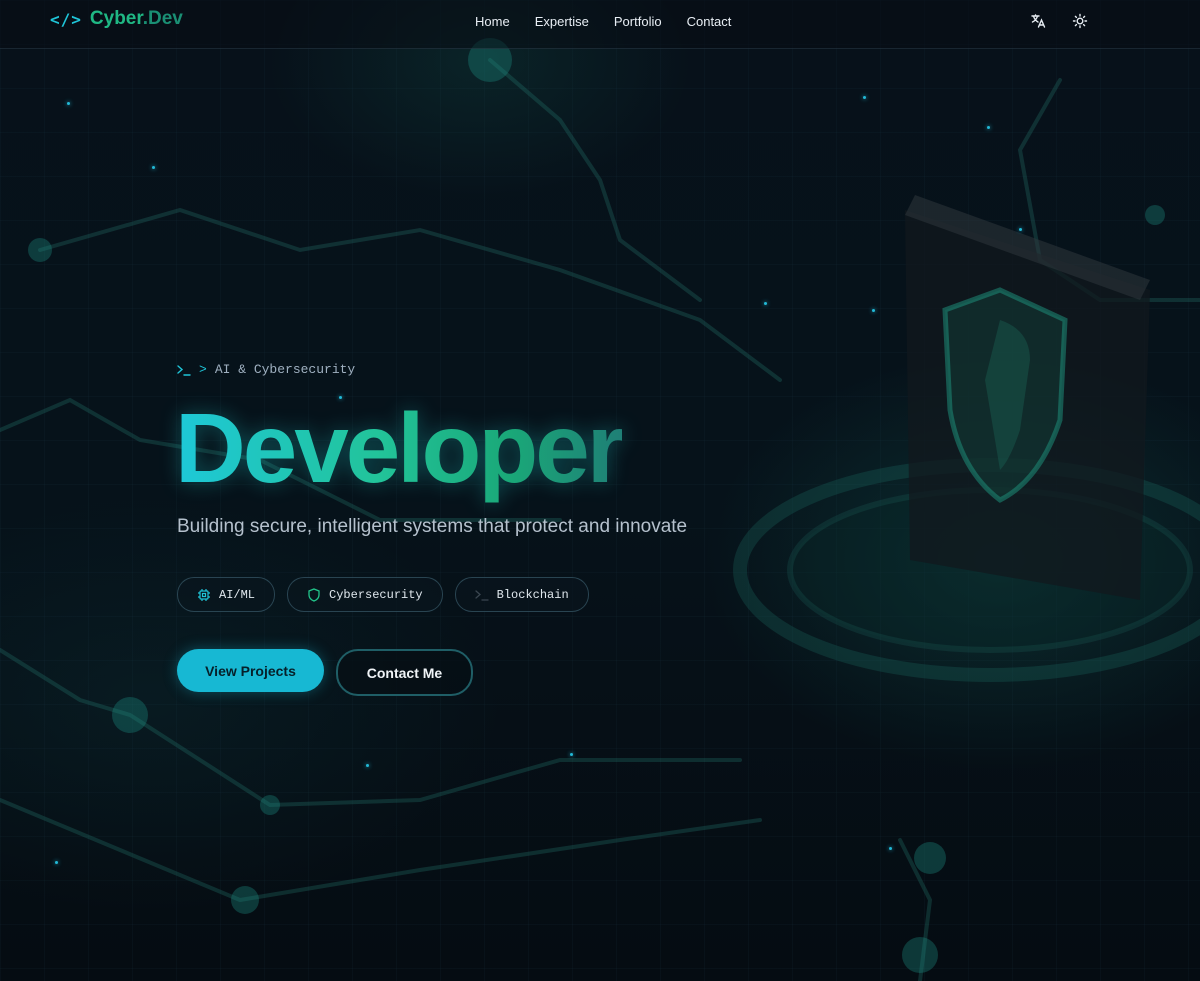  What do you see at coordinates (314, 594) in the screenshot?
I see `shield-icon` at bounding box center [314, 594].